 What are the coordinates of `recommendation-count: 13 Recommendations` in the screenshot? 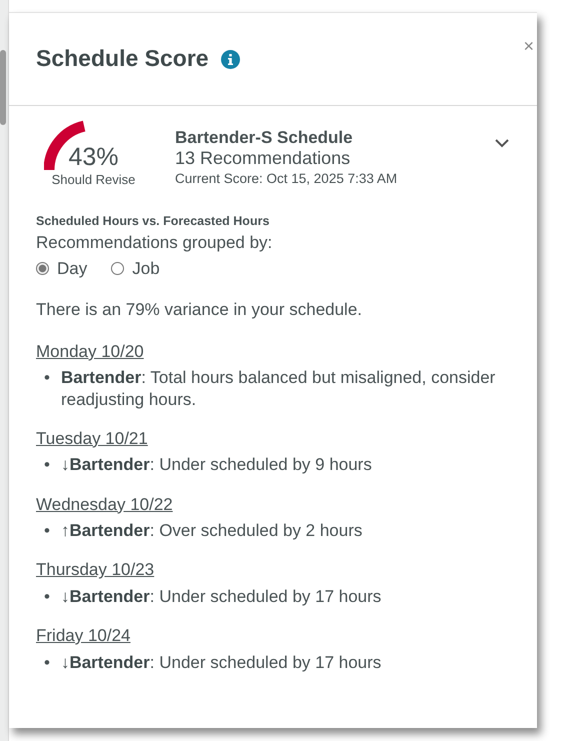 It's located at (263, 159).